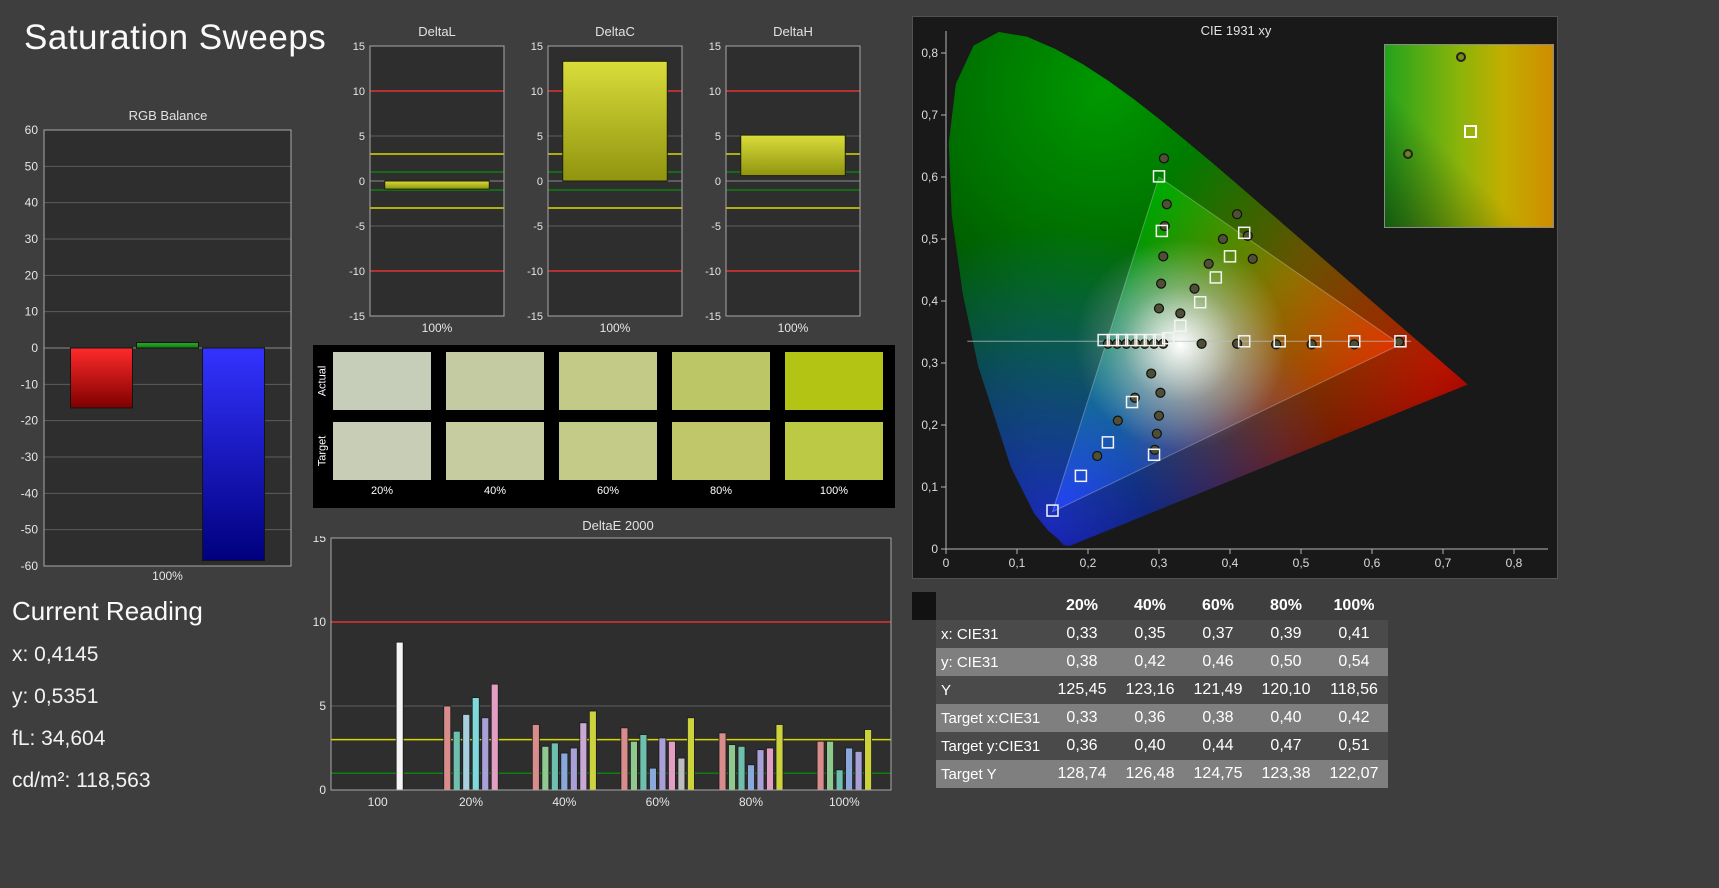 The width and height of the screenshot is (1719, 888). Describe the element at coordinates (608, 381) in the screenshot. I see `actual-swatch-60%` at that location.